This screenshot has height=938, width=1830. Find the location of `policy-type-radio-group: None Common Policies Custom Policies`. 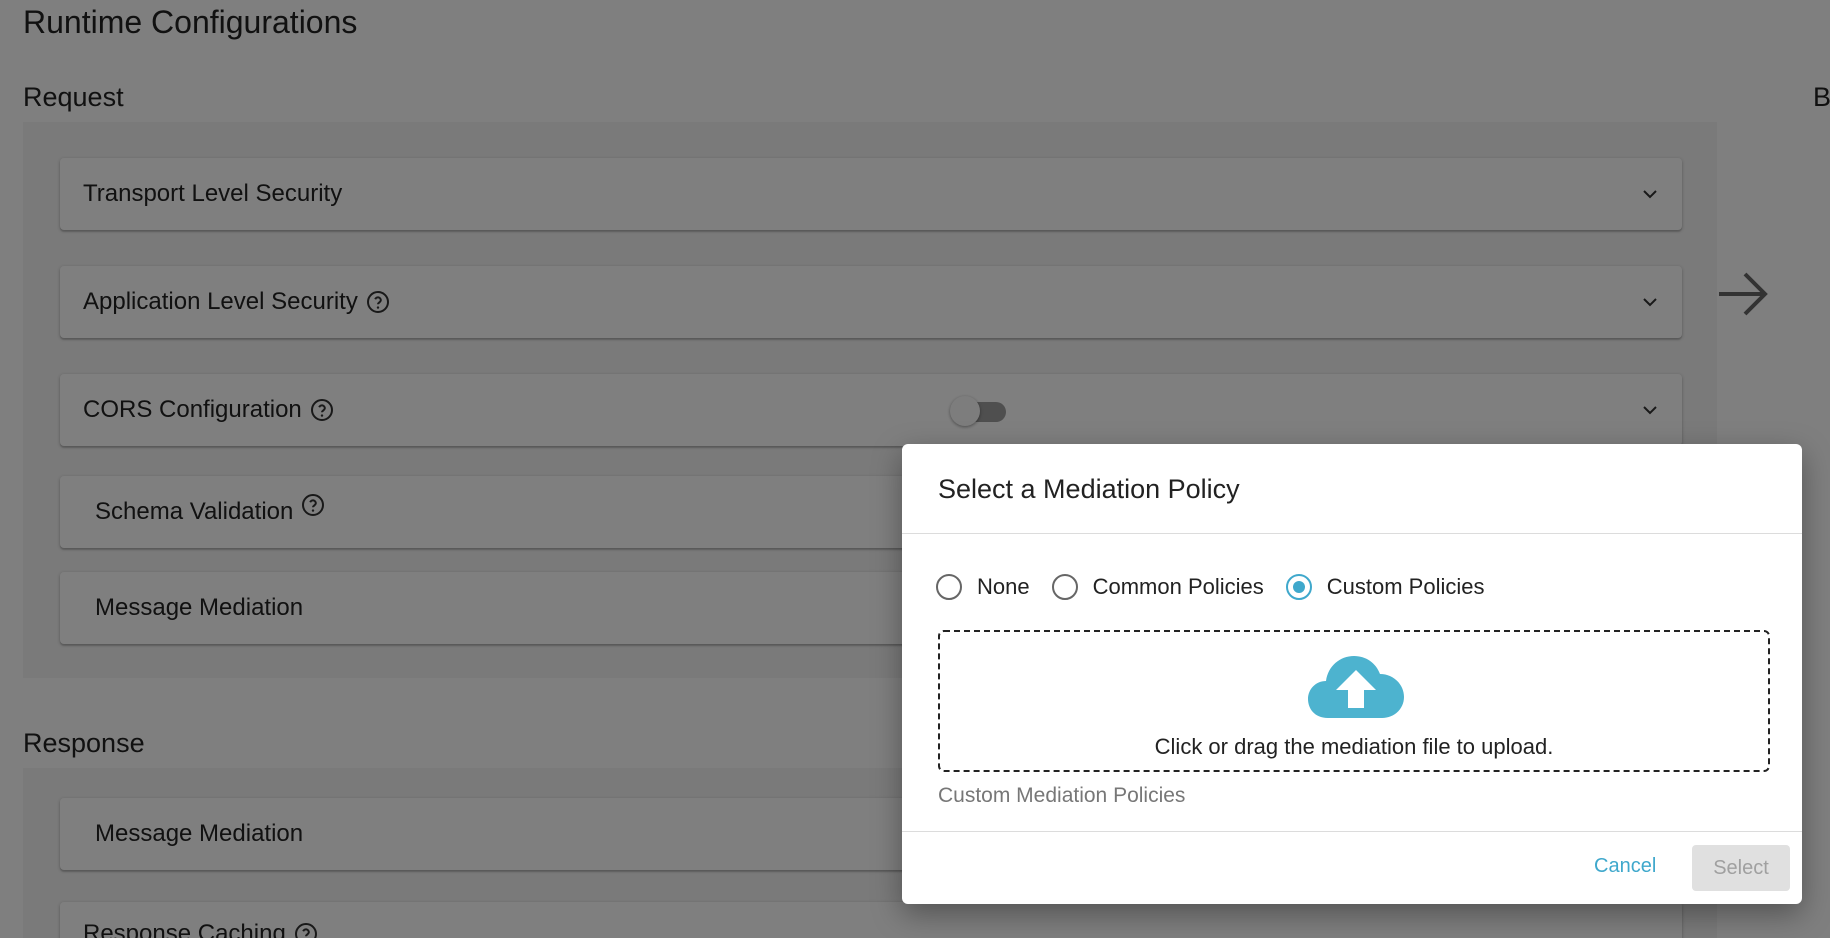

policy-type-radio-group: None Common Policies Custom Policies is located at coordinates (1221, 587).